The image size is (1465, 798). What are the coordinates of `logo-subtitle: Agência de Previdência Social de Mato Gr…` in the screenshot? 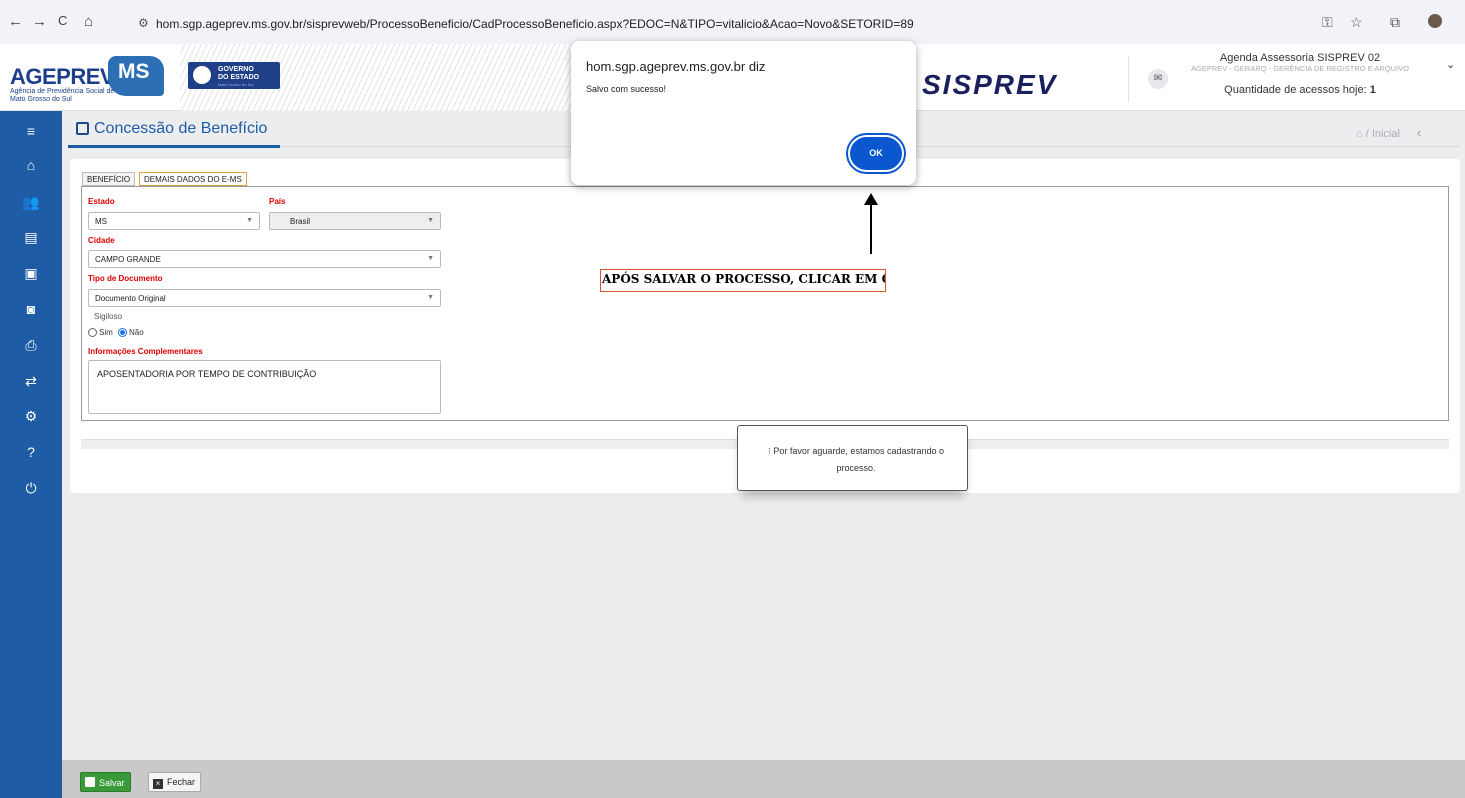 It's located at (62, 95).